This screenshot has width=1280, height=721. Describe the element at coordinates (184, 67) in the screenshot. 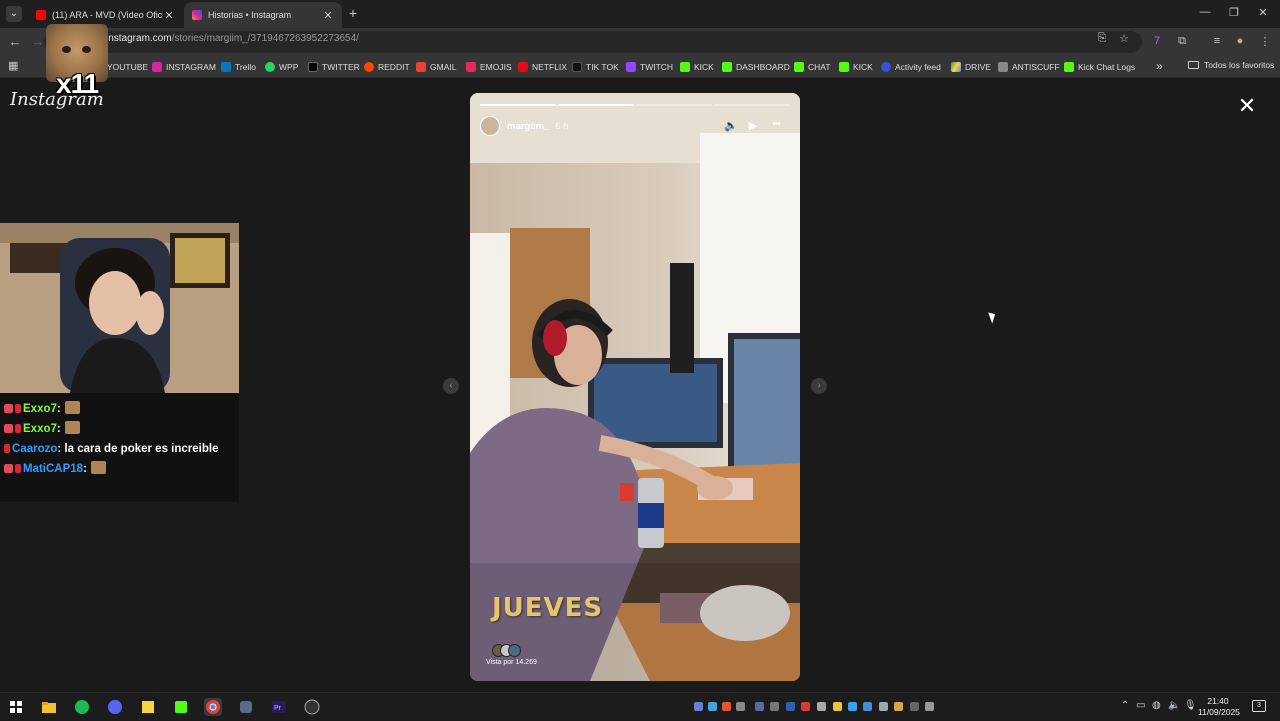

I see `bookmark-instagram: INSTAGRAM` at that location.